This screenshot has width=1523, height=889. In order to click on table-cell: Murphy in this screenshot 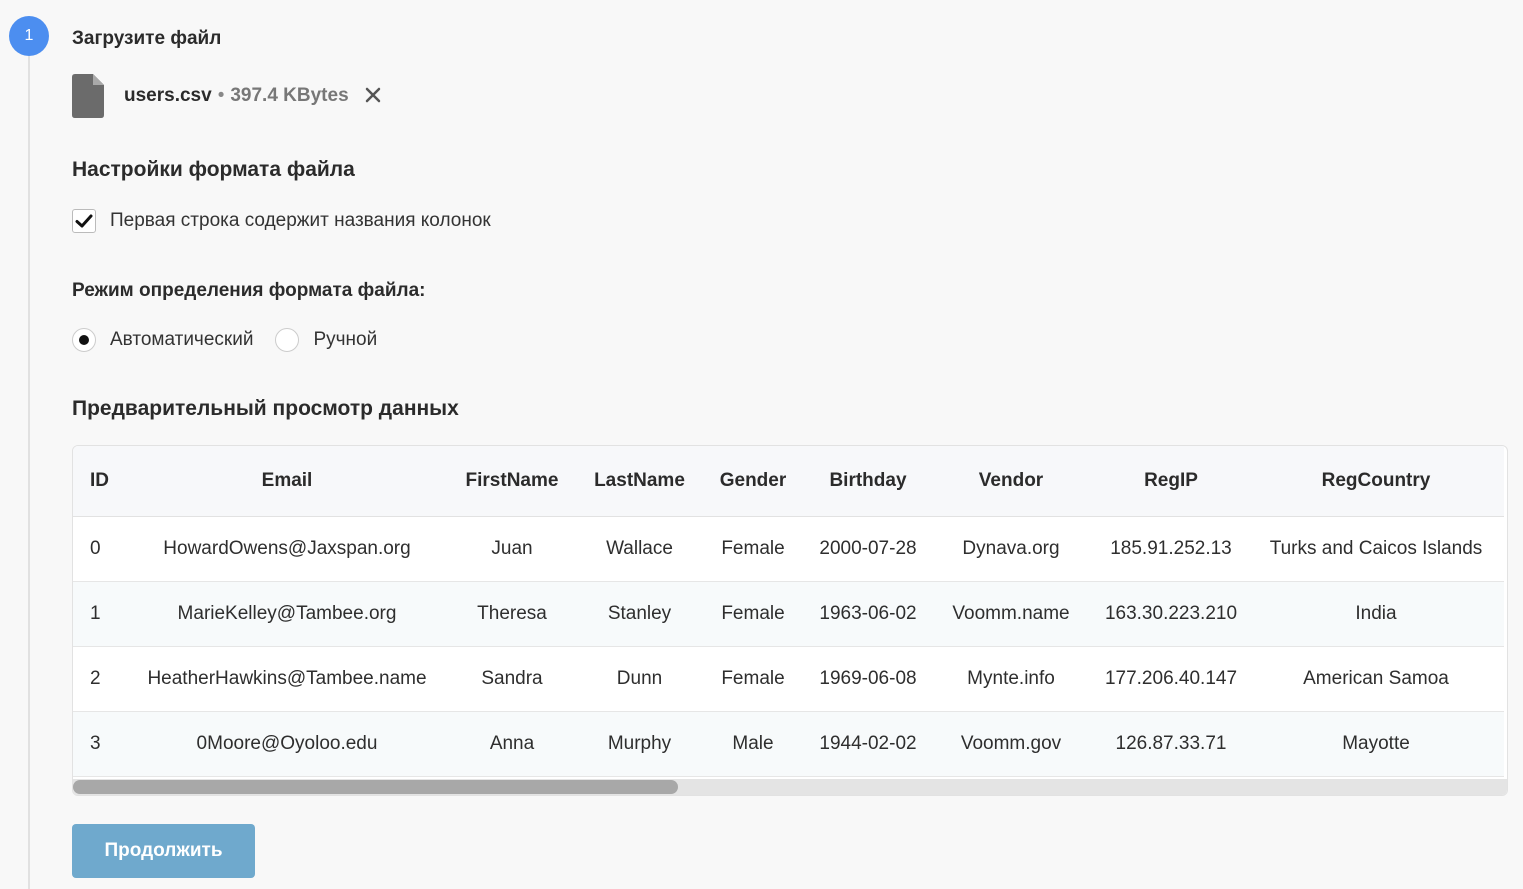, I will do `click(639, 743)`.